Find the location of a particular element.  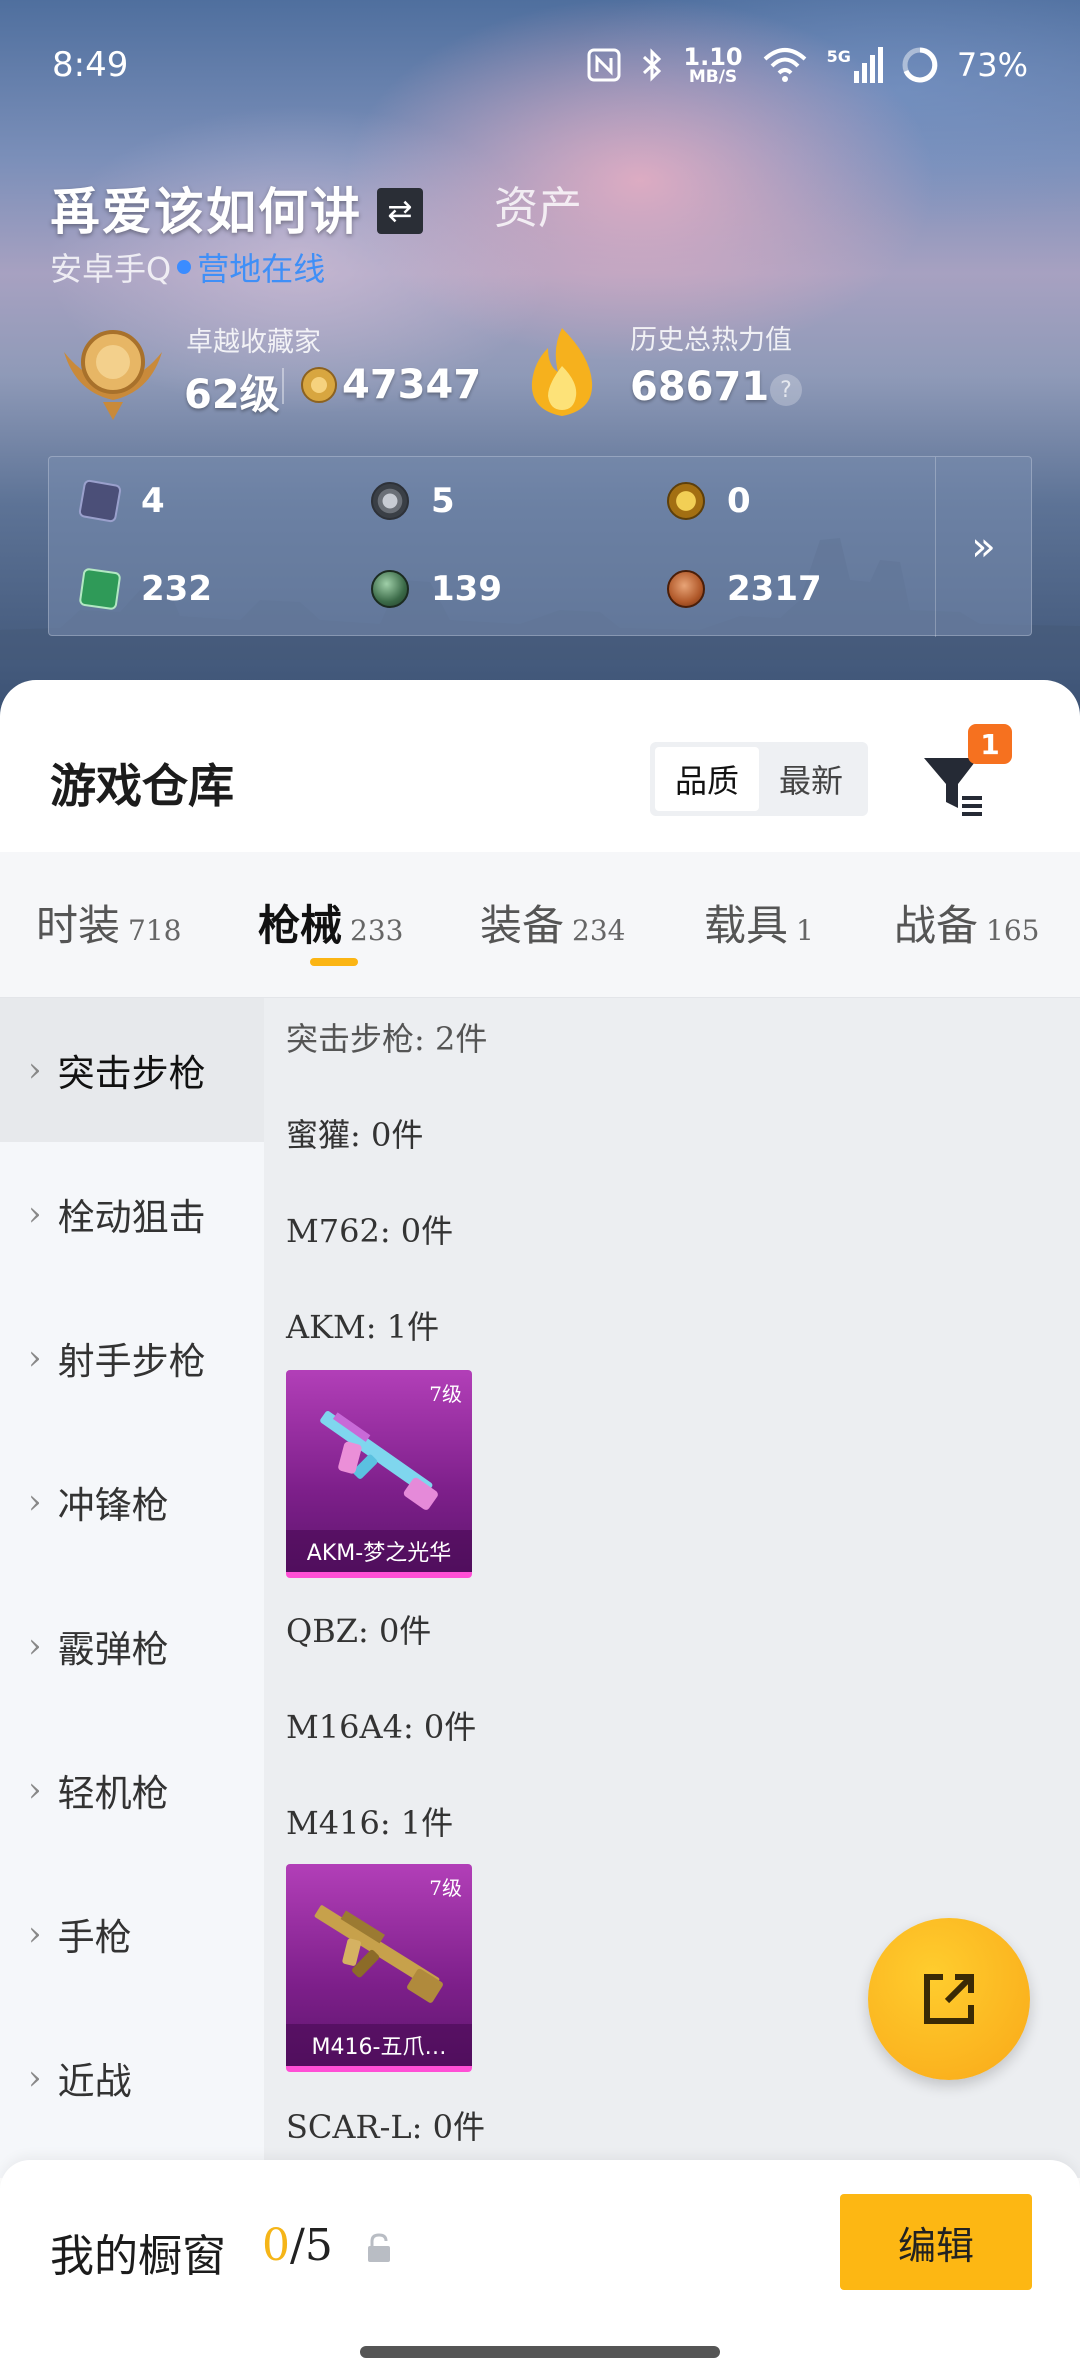

gold-coin-icon is located at coordinates (319, 385).